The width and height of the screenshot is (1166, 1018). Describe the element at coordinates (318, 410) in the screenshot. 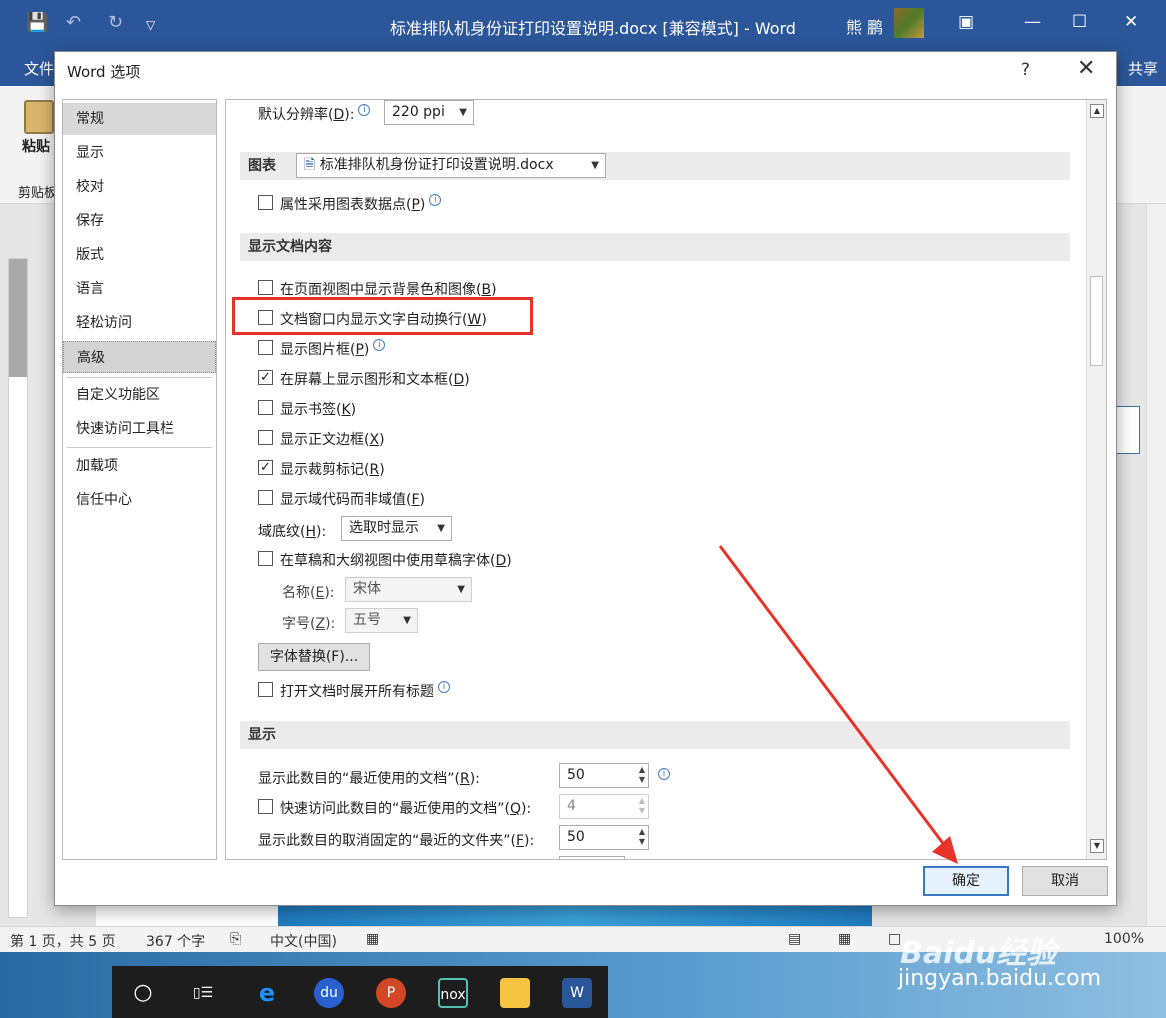

I see `show-bookmarks-label: 显示书签(K)` at that location.